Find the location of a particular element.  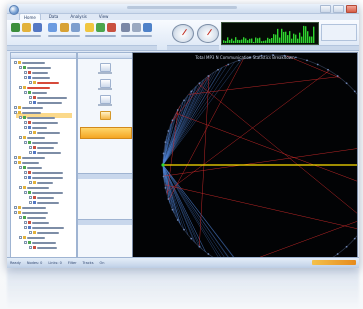

minimize-button is located at coordinates (325, 9).